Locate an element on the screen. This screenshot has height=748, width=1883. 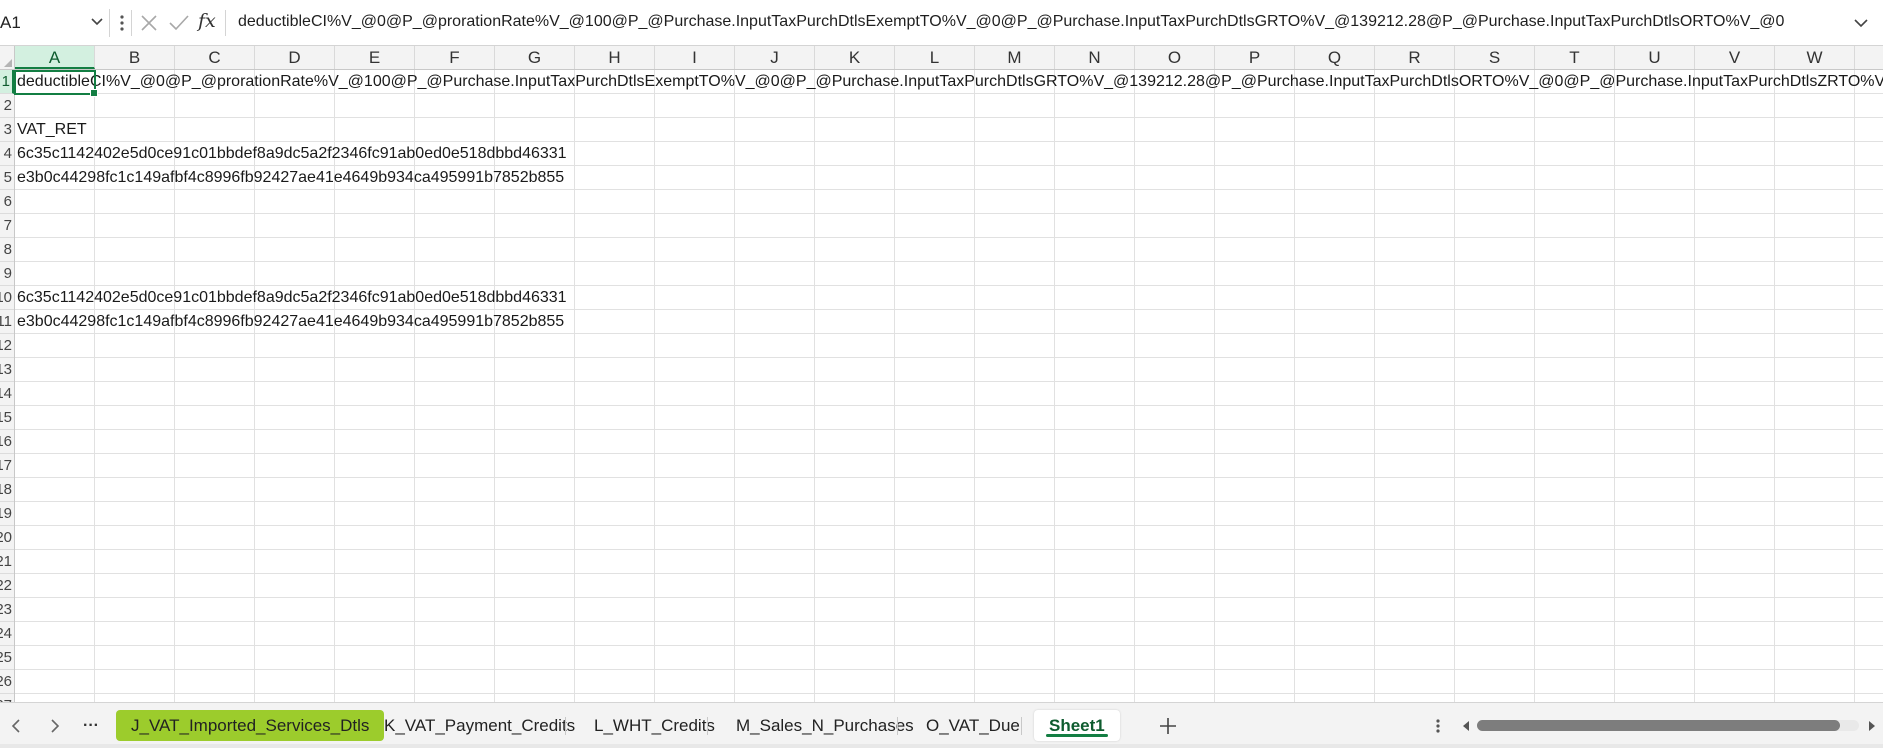
row-number: 1 is located at coordinates (5, 81).